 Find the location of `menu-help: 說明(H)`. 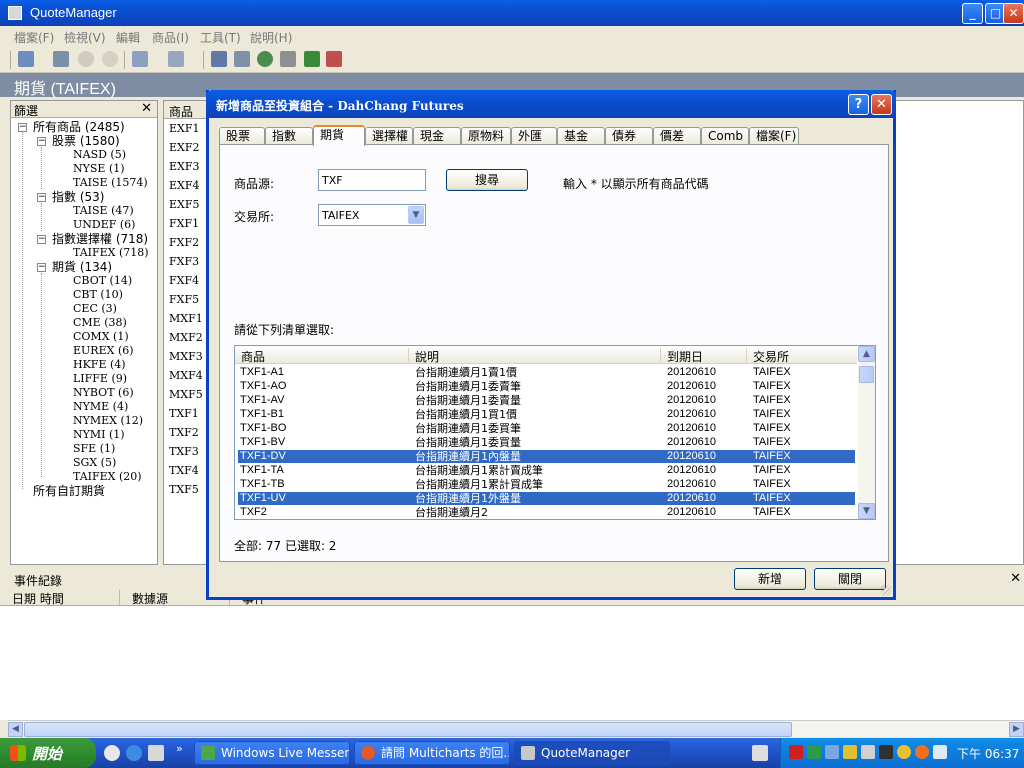

menu-help: 說明(H) is located at coordinates (271, 37).